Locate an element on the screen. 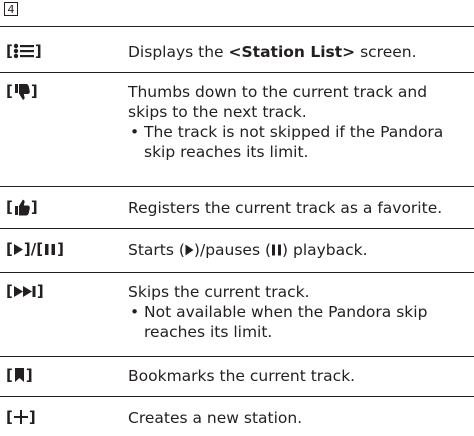  new-station-icon: [] is located at coordinates (21, 417).